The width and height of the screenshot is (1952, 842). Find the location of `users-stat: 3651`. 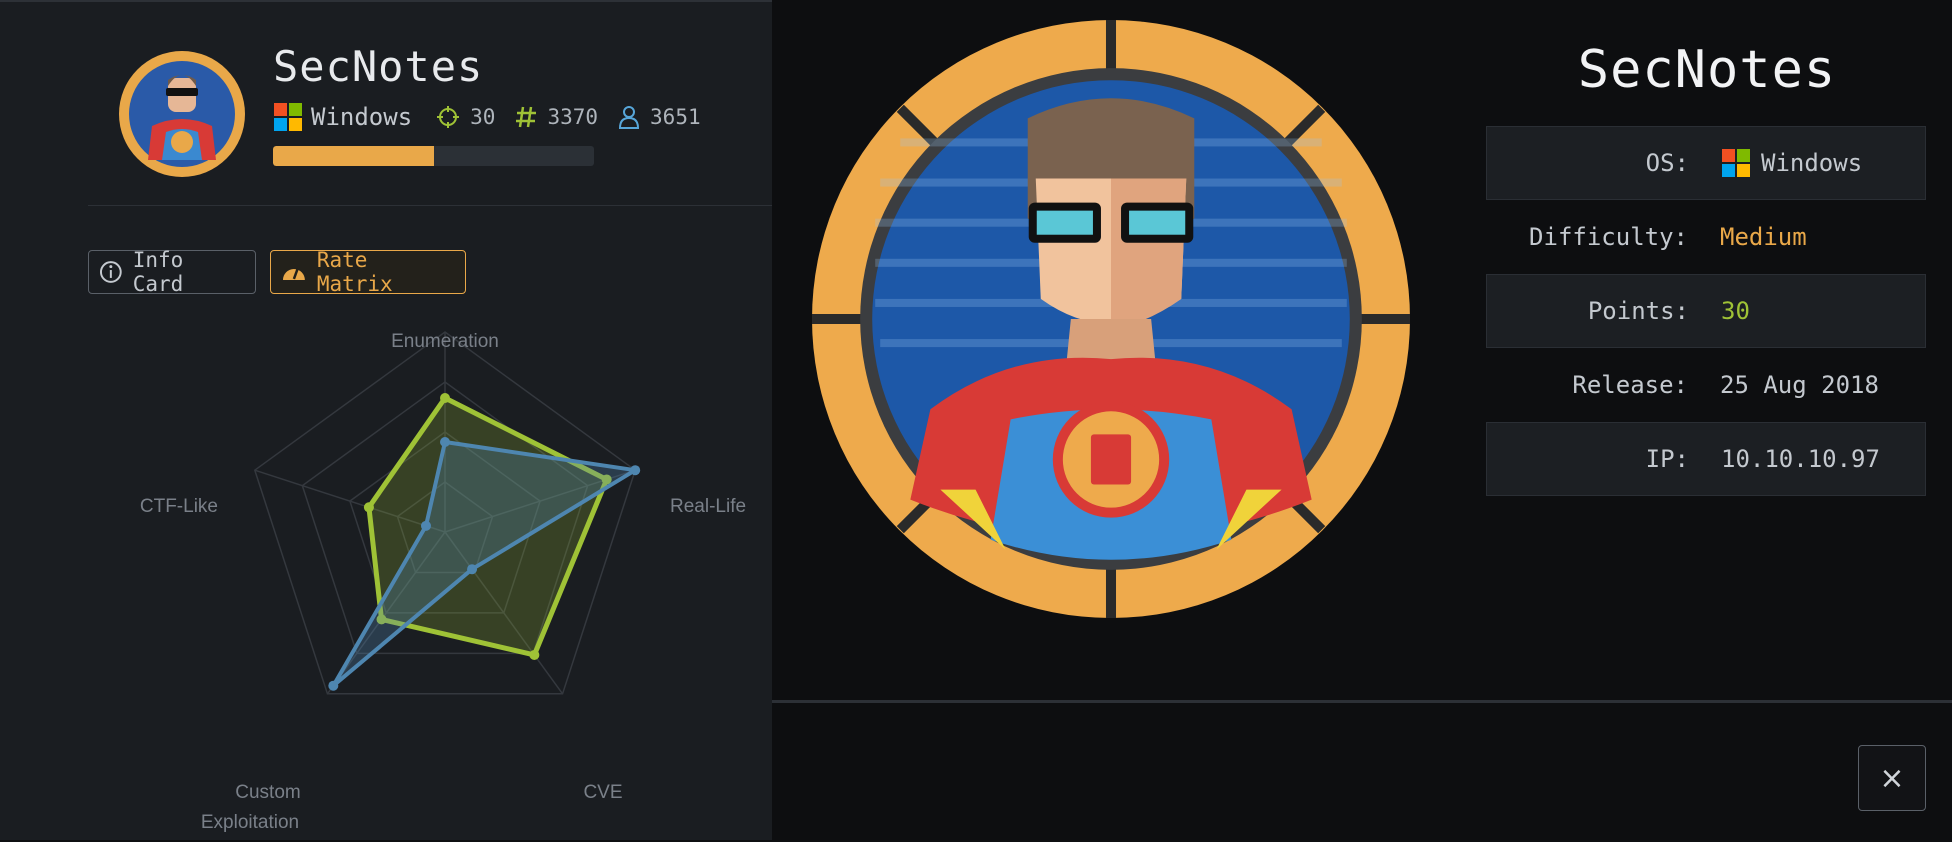

users-stat: 3651 is located at coordinates (659, 117).